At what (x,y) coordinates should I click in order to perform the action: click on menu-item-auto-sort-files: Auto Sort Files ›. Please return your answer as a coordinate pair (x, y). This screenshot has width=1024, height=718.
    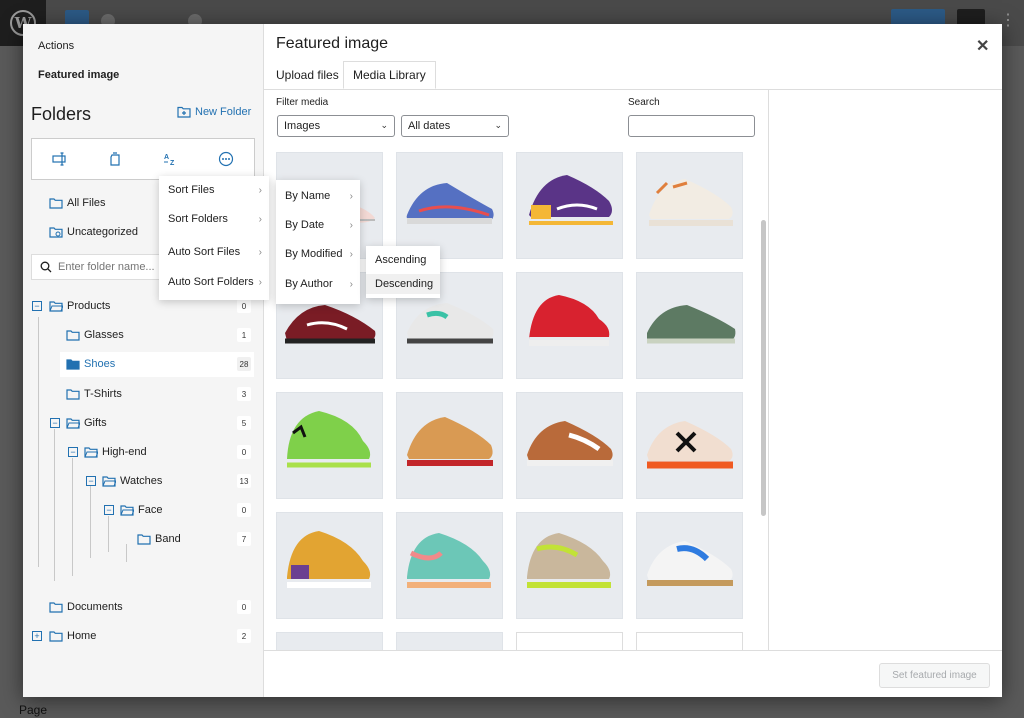
    Looking at the image, I should click on (214, 252).